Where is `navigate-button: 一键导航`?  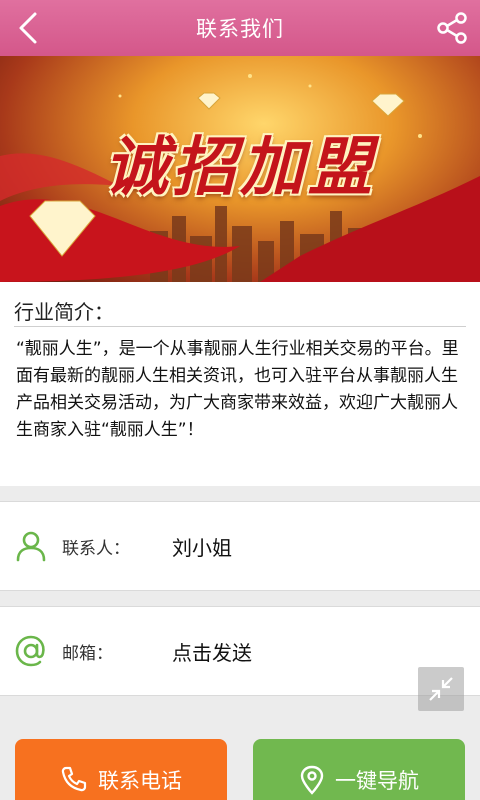 navigate-button: 一键导航 is located at coordinates (359, 769).